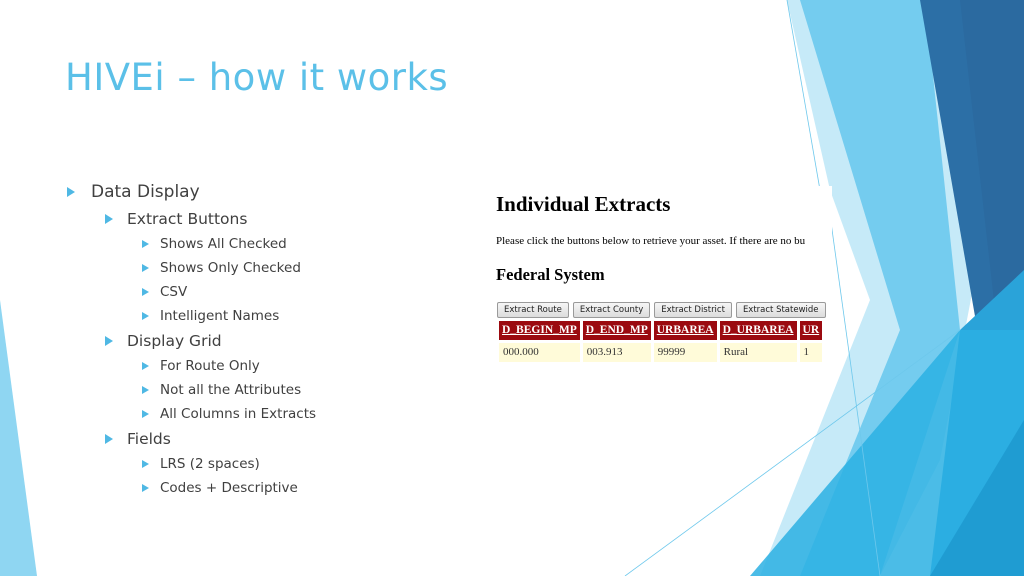  What do you see at coordinates (257, 77) in the screenshot?
I see `slide-title: HIVEi – how it works` at bounding box center [257, 77].